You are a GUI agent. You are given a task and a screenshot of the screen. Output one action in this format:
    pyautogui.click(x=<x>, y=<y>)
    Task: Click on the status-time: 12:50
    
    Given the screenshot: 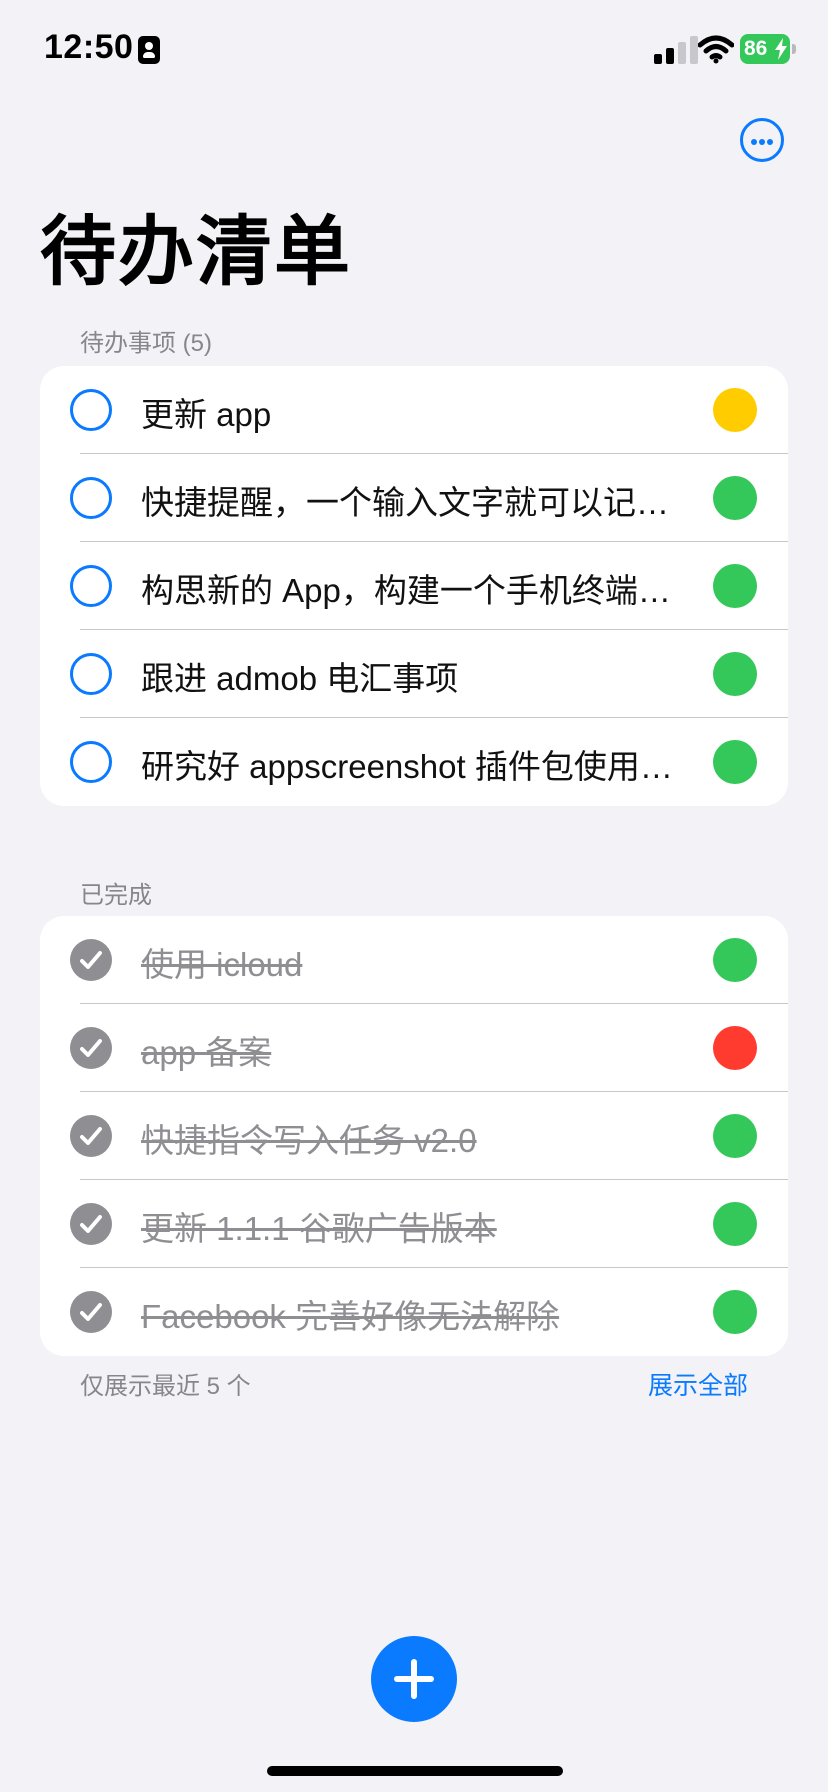 What is the action you would take?
    pyautogui.click(x=89, y=47)
    